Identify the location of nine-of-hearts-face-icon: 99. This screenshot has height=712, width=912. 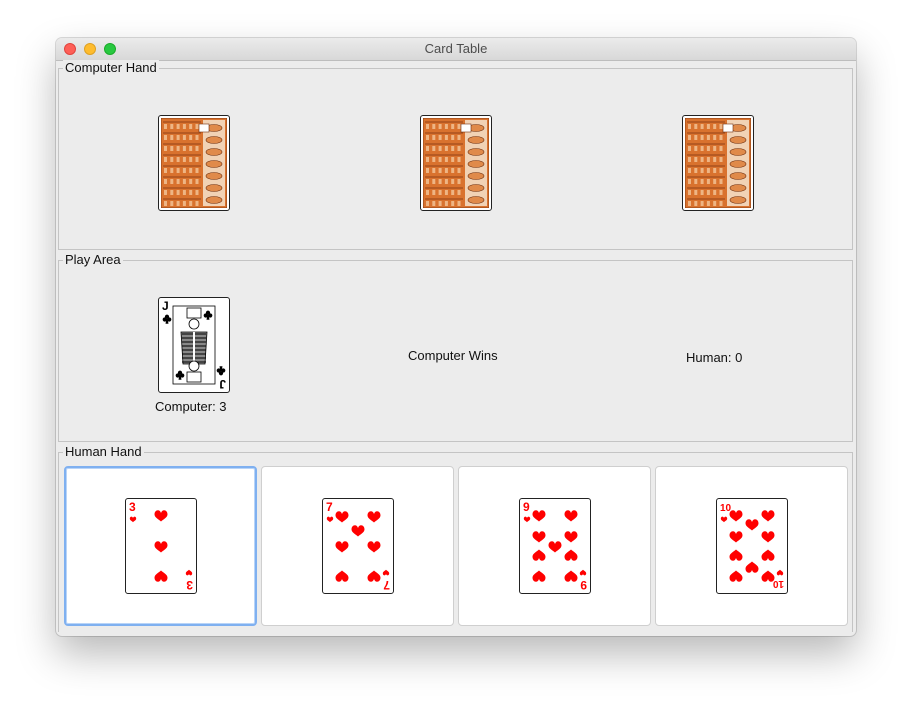
(555, 546).